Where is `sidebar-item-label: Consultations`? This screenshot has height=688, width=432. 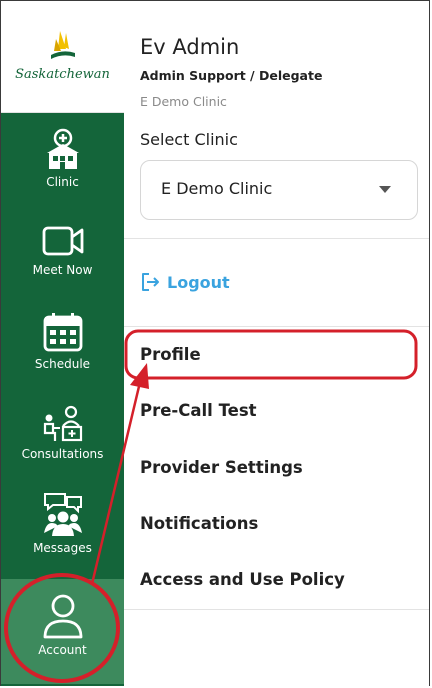
sidebar-item-label: Consultations is located at coordinates (62, 454).